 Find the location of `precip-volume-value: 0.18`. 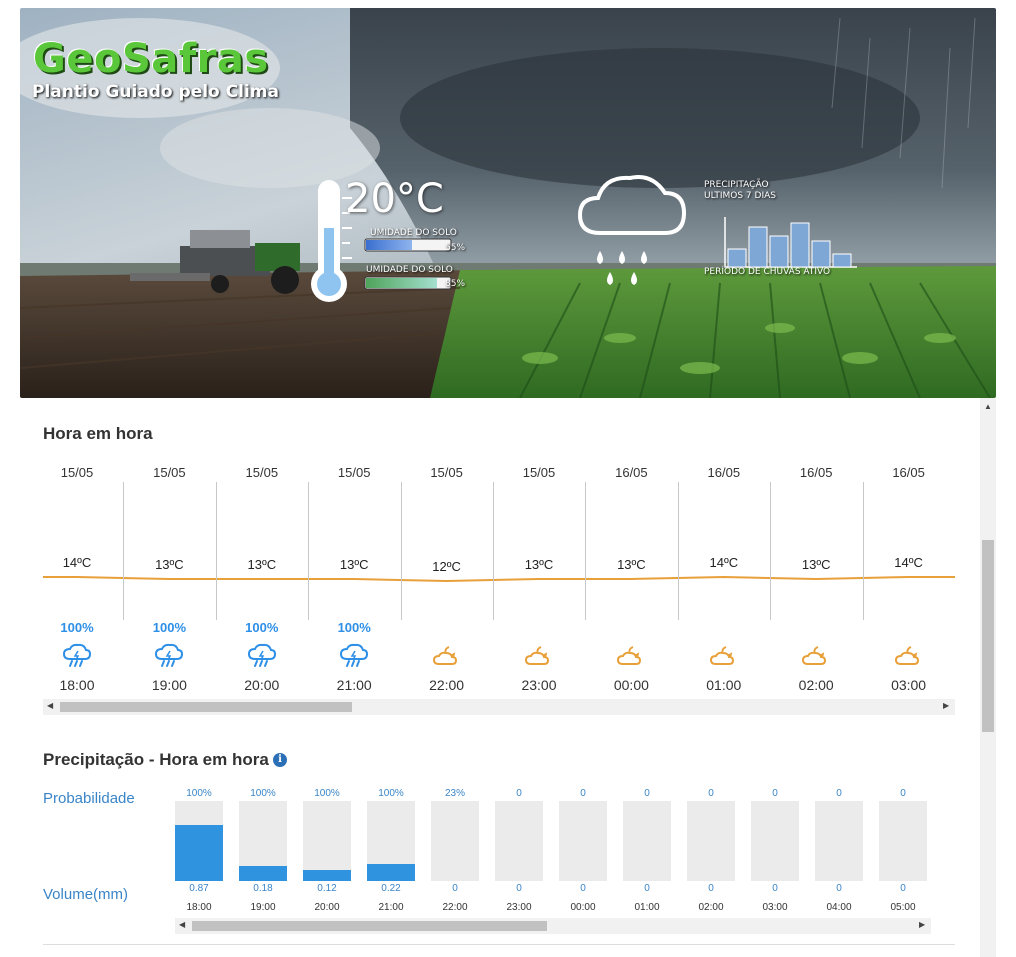

precip-volume-value: 0.18 is located at coordinates (263, 888).